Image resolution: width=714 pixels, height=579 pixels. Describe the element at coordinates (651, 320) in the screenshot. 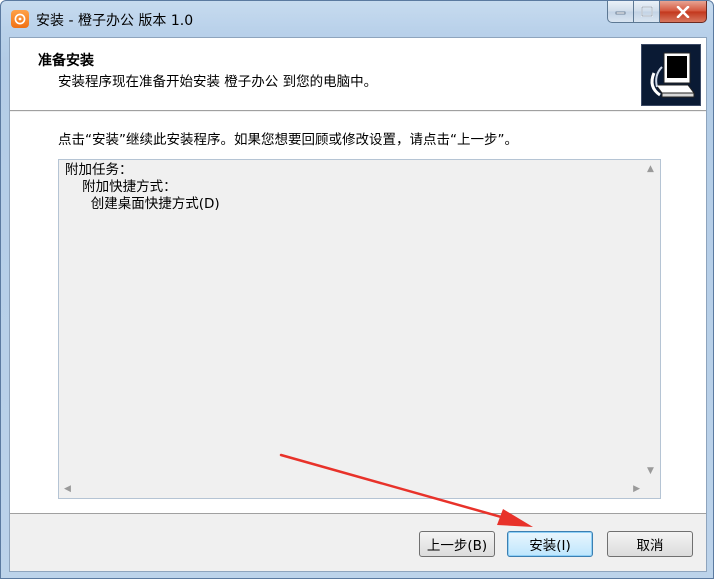

I see `vertical-scrollbar: ▲ ▼` at that location.